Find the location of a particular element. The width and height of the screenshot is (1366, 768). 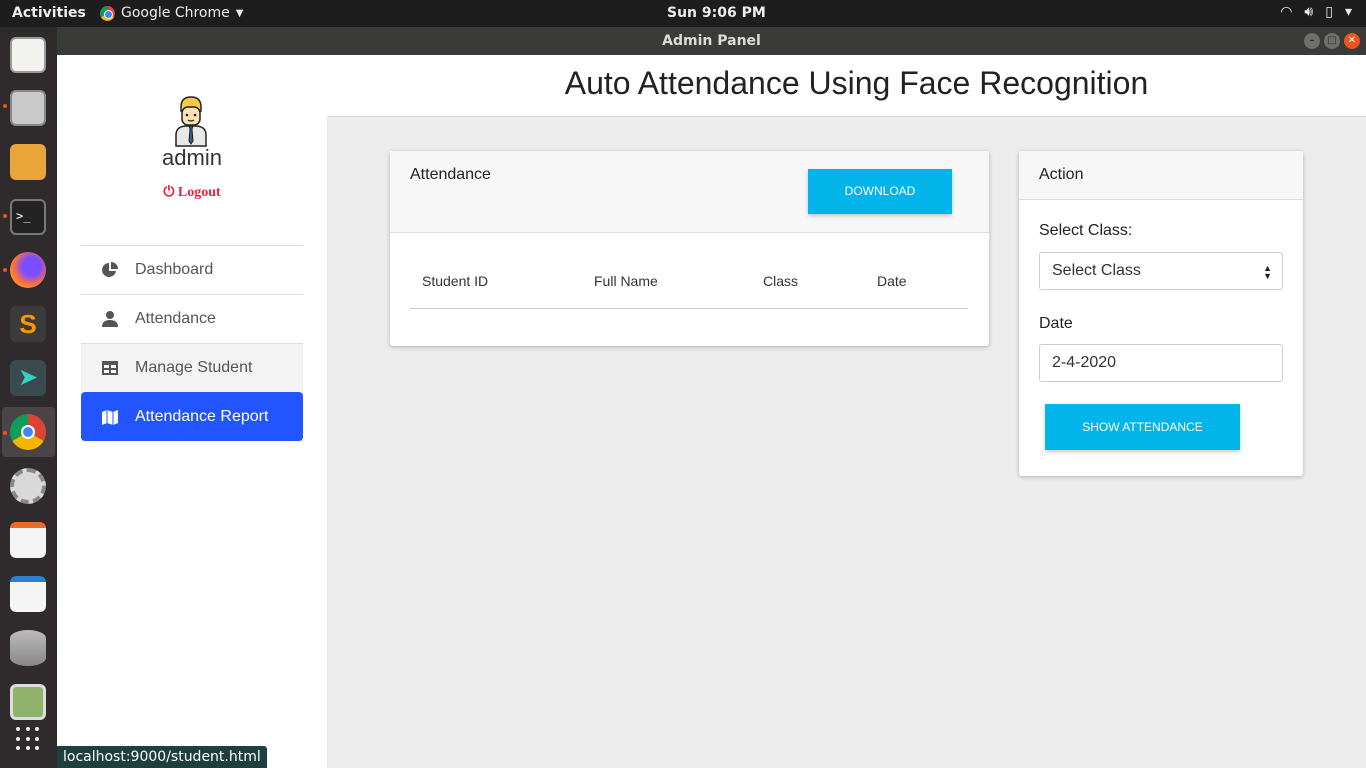

sidebar-item-manage-student: Manage Student is located at coordinates (192, 367).